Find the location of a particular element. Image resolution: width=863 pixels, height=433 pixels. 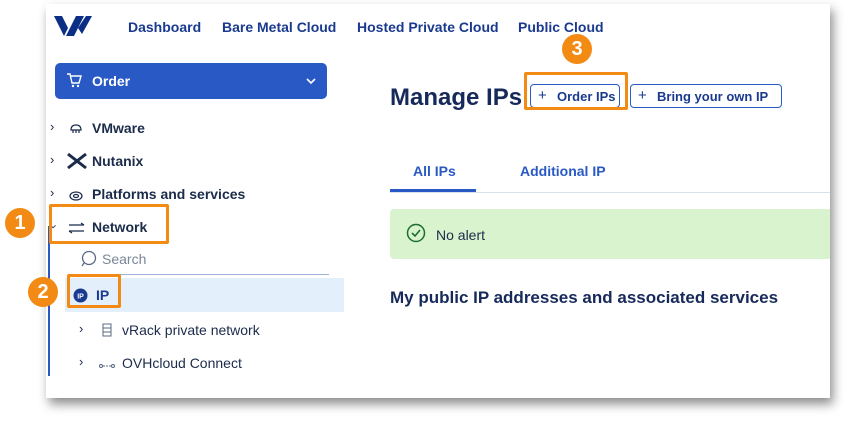

byoip-label: Bring your own IP is located at coordinates (713, 96).